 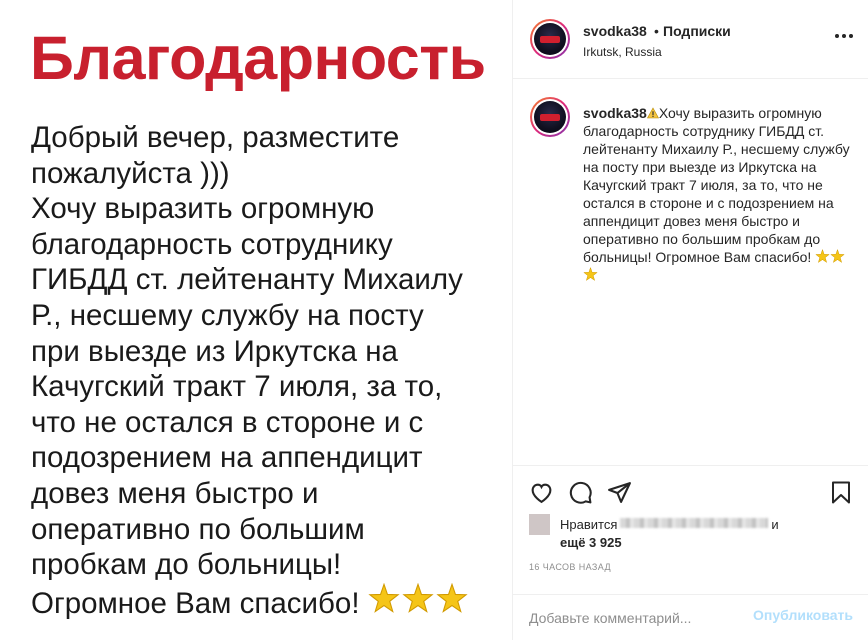 I want to click on publish-button: Опубликовать, so click(x=803, y=615).